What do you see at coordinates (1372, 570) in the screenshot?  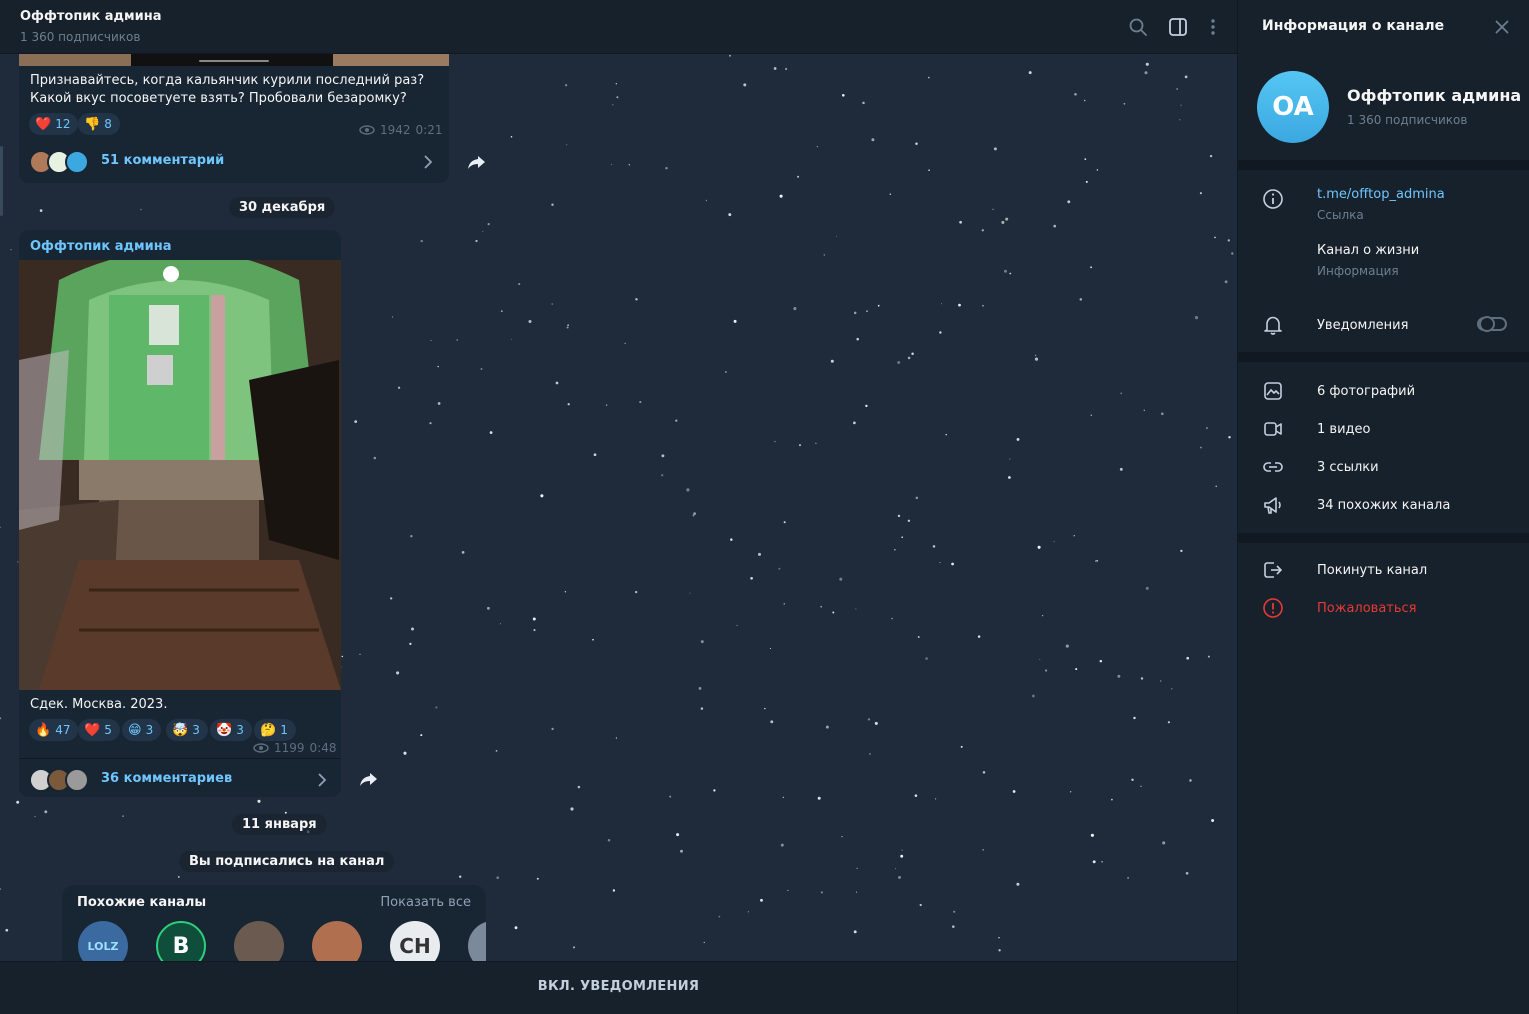 I see `leave-channel-button: Покинуть канал` at bounding box center [1372, 570].